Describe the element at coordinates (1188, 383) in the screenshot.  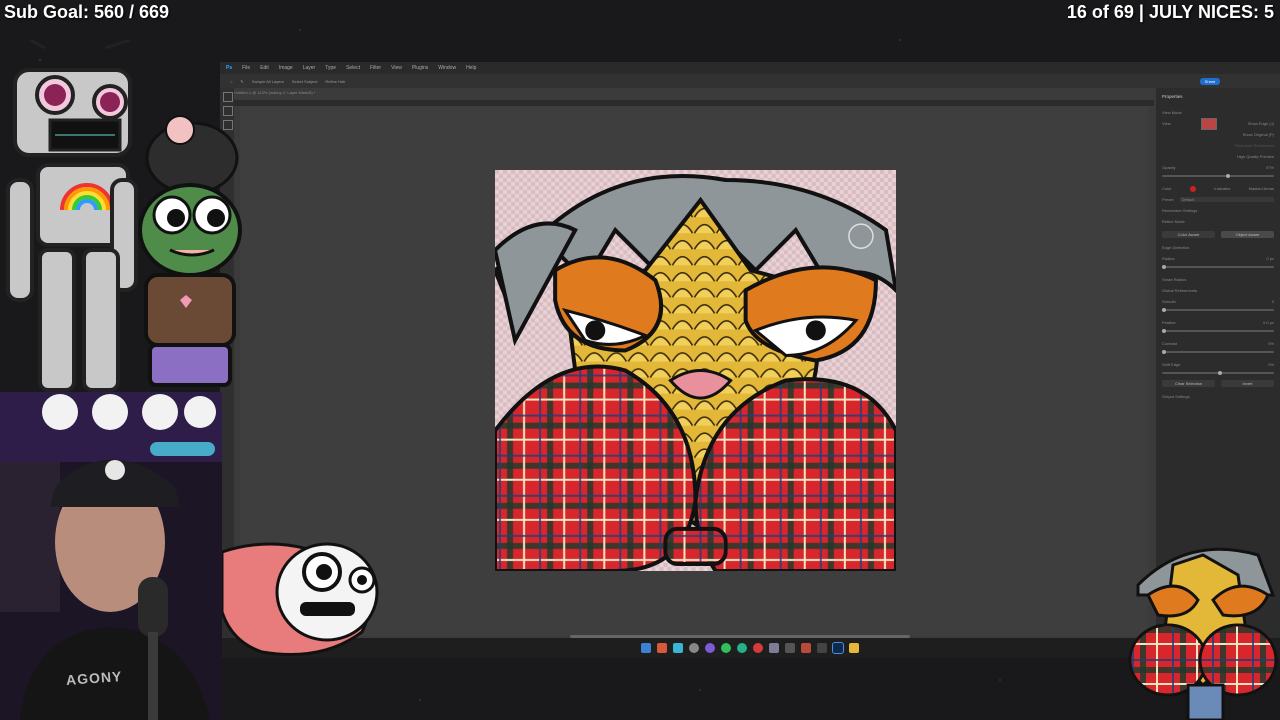
I see `clear-selection-button: Clear Selection` at that location.